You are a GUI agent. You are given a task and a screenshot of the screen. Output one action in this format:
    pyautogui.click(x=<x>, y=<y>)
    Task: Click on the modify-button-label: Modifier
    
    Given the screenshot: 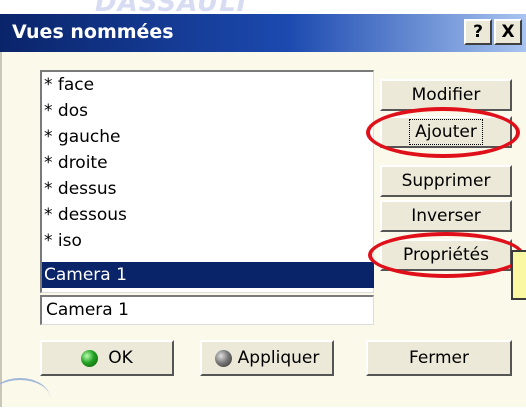 What is the action you would take?
    pyautogui.click(x=446, y=95)
    